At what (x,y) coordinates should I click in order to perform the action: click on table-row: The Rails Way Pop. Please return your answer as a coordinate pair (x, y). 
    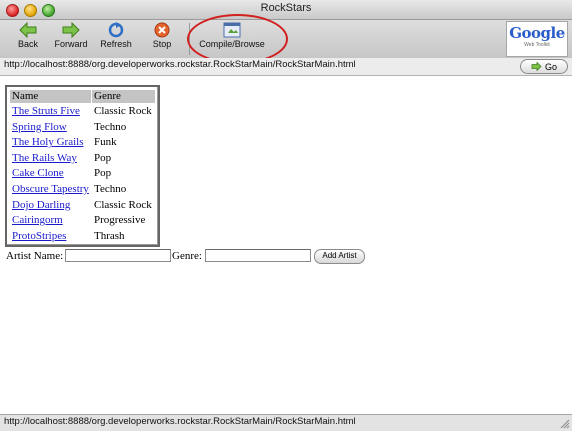
    Looking at the image, I should click on (82, 159).